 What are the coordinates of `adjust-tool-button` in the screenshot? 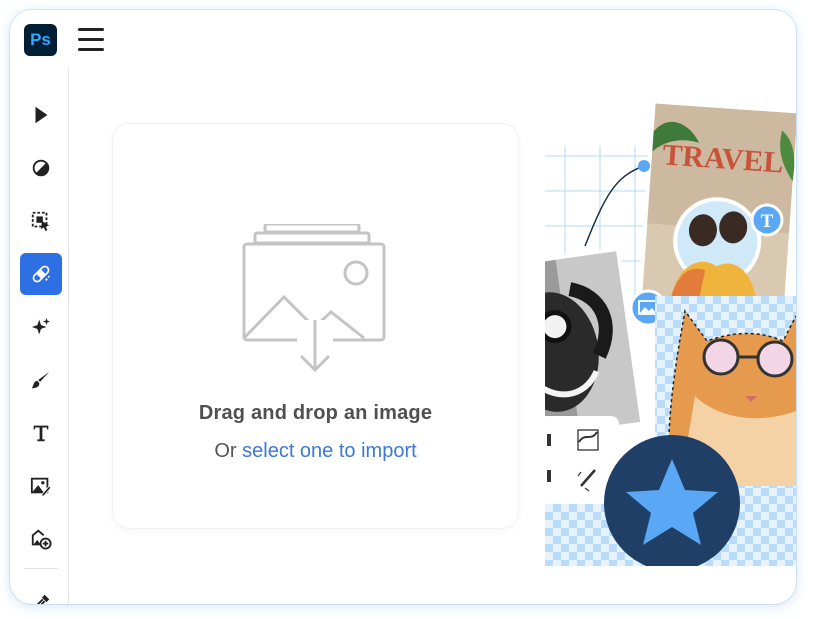 It's located at (41, 168).